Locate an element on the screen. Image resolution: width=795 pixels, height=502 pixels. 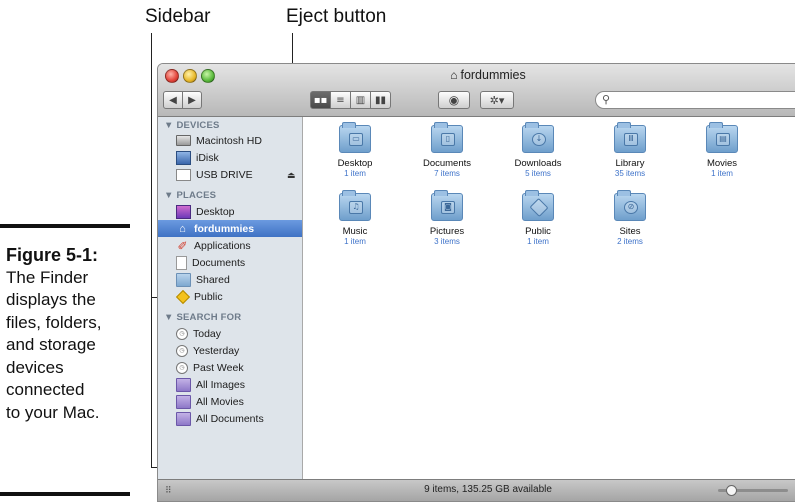
folder-item-desktop: ▭ Desktop 1 item is located at coordinates (355, 150).